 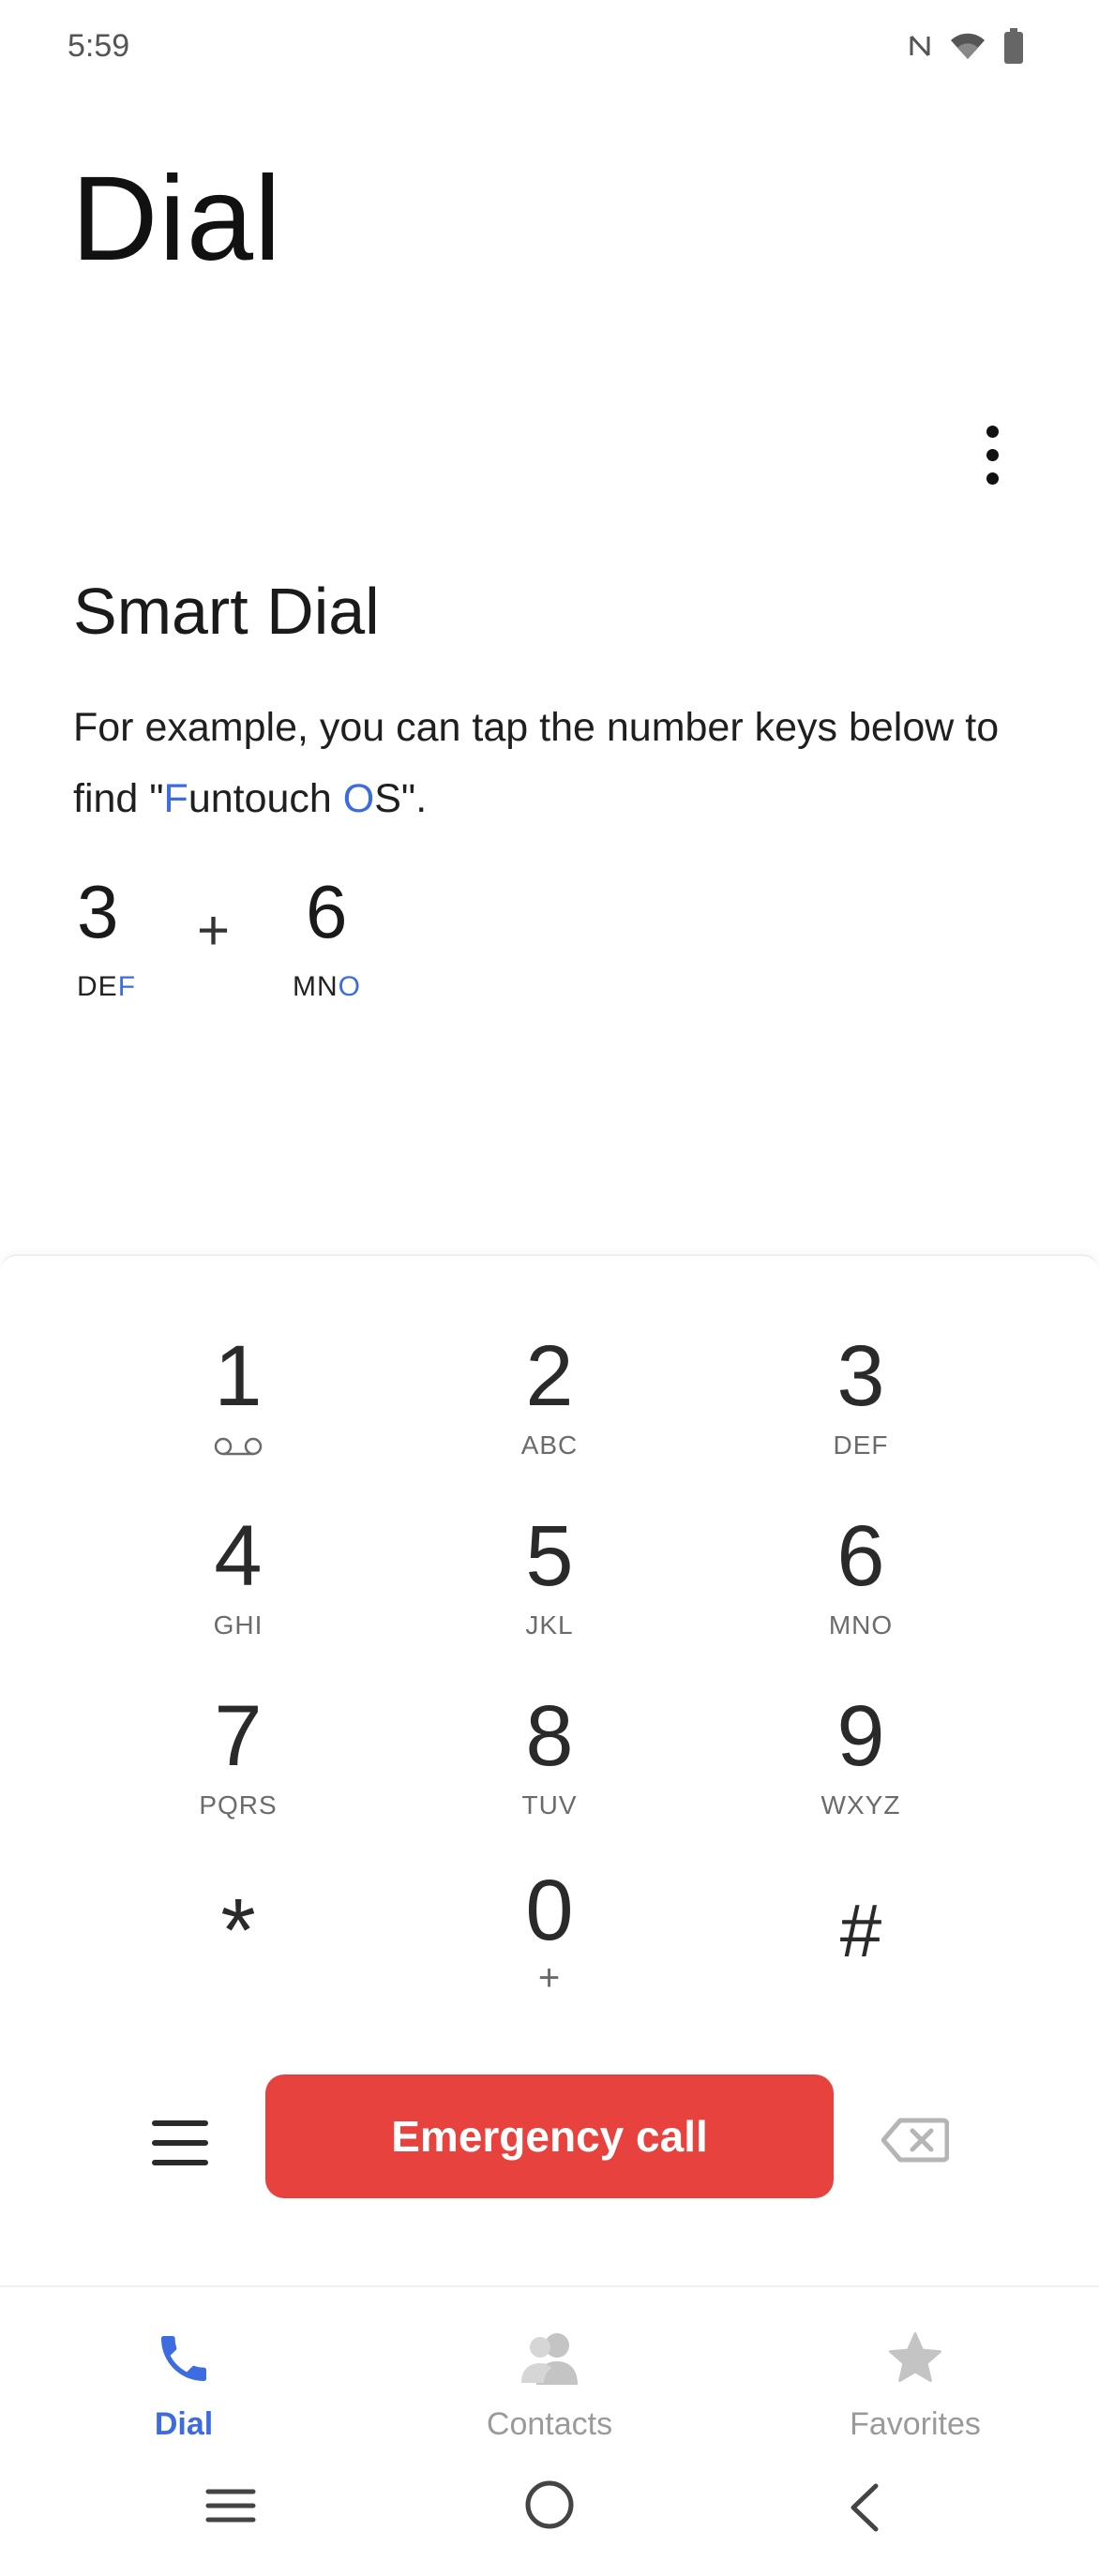 I want to click on key-3: 3 DEF, so click(x=860, y=1409).